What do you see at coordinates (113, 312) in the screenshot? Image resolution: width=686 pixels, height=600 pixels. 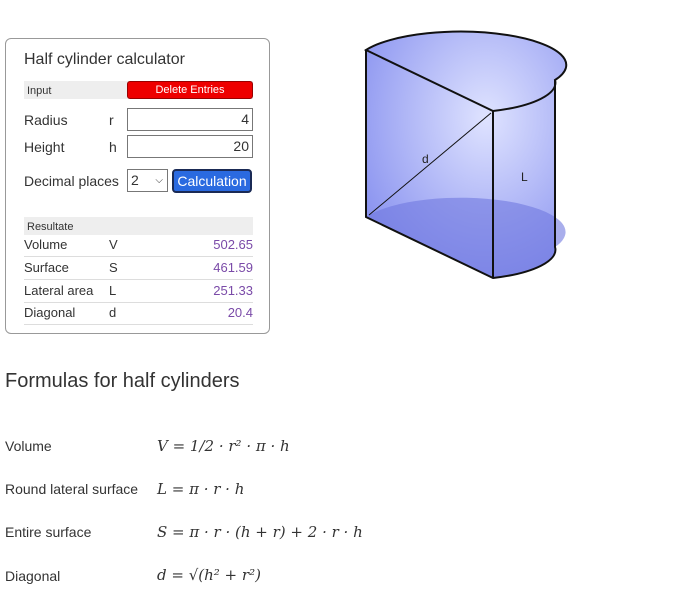 I see `result-symbol: d` at bounding box center [113, 312].